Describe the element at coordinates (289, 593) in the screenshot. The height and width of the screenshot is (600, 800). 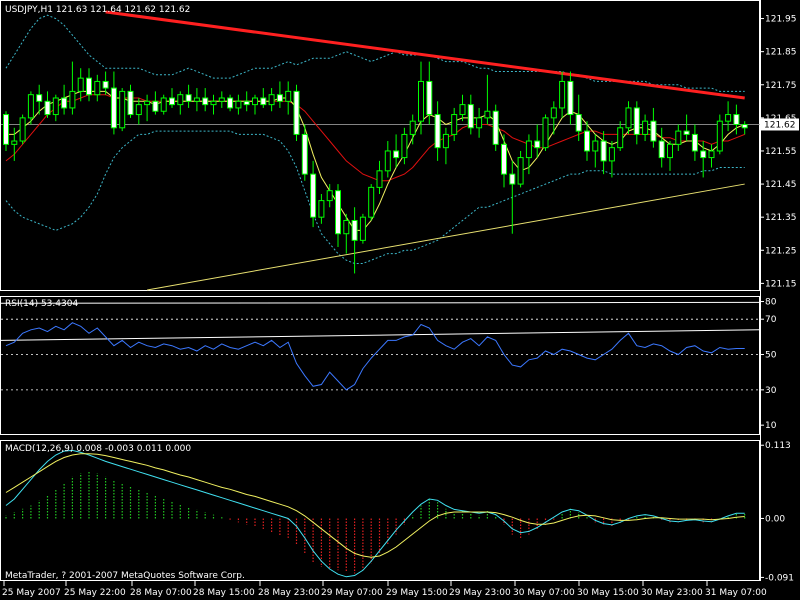
I see `x-tick-label: 28 May 23:00` at that location.